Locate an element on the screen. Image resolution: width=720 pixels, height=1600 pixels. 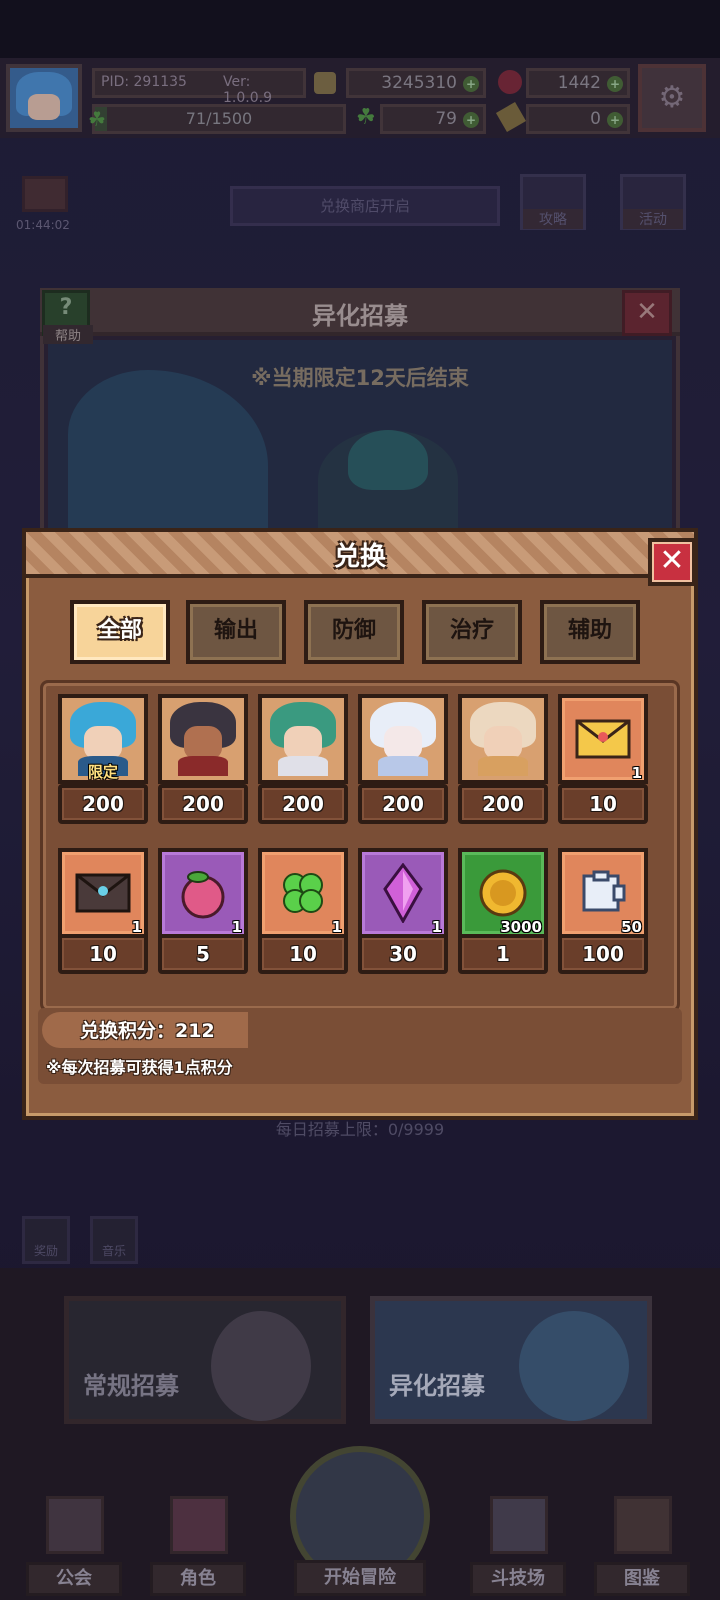
exchange-item-crystal: 1 is located at coordinates (403, 893).